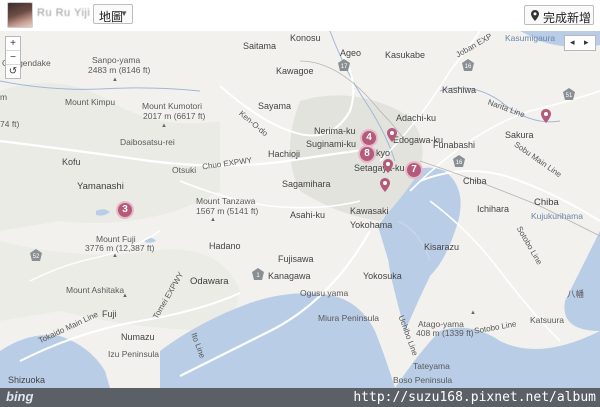 The width and height of the screenshot is (600, 407). What do you see at coordinates (109, 314) in the screenshot?
I see `place-label: Fuji` at bounding box center [109, 314].